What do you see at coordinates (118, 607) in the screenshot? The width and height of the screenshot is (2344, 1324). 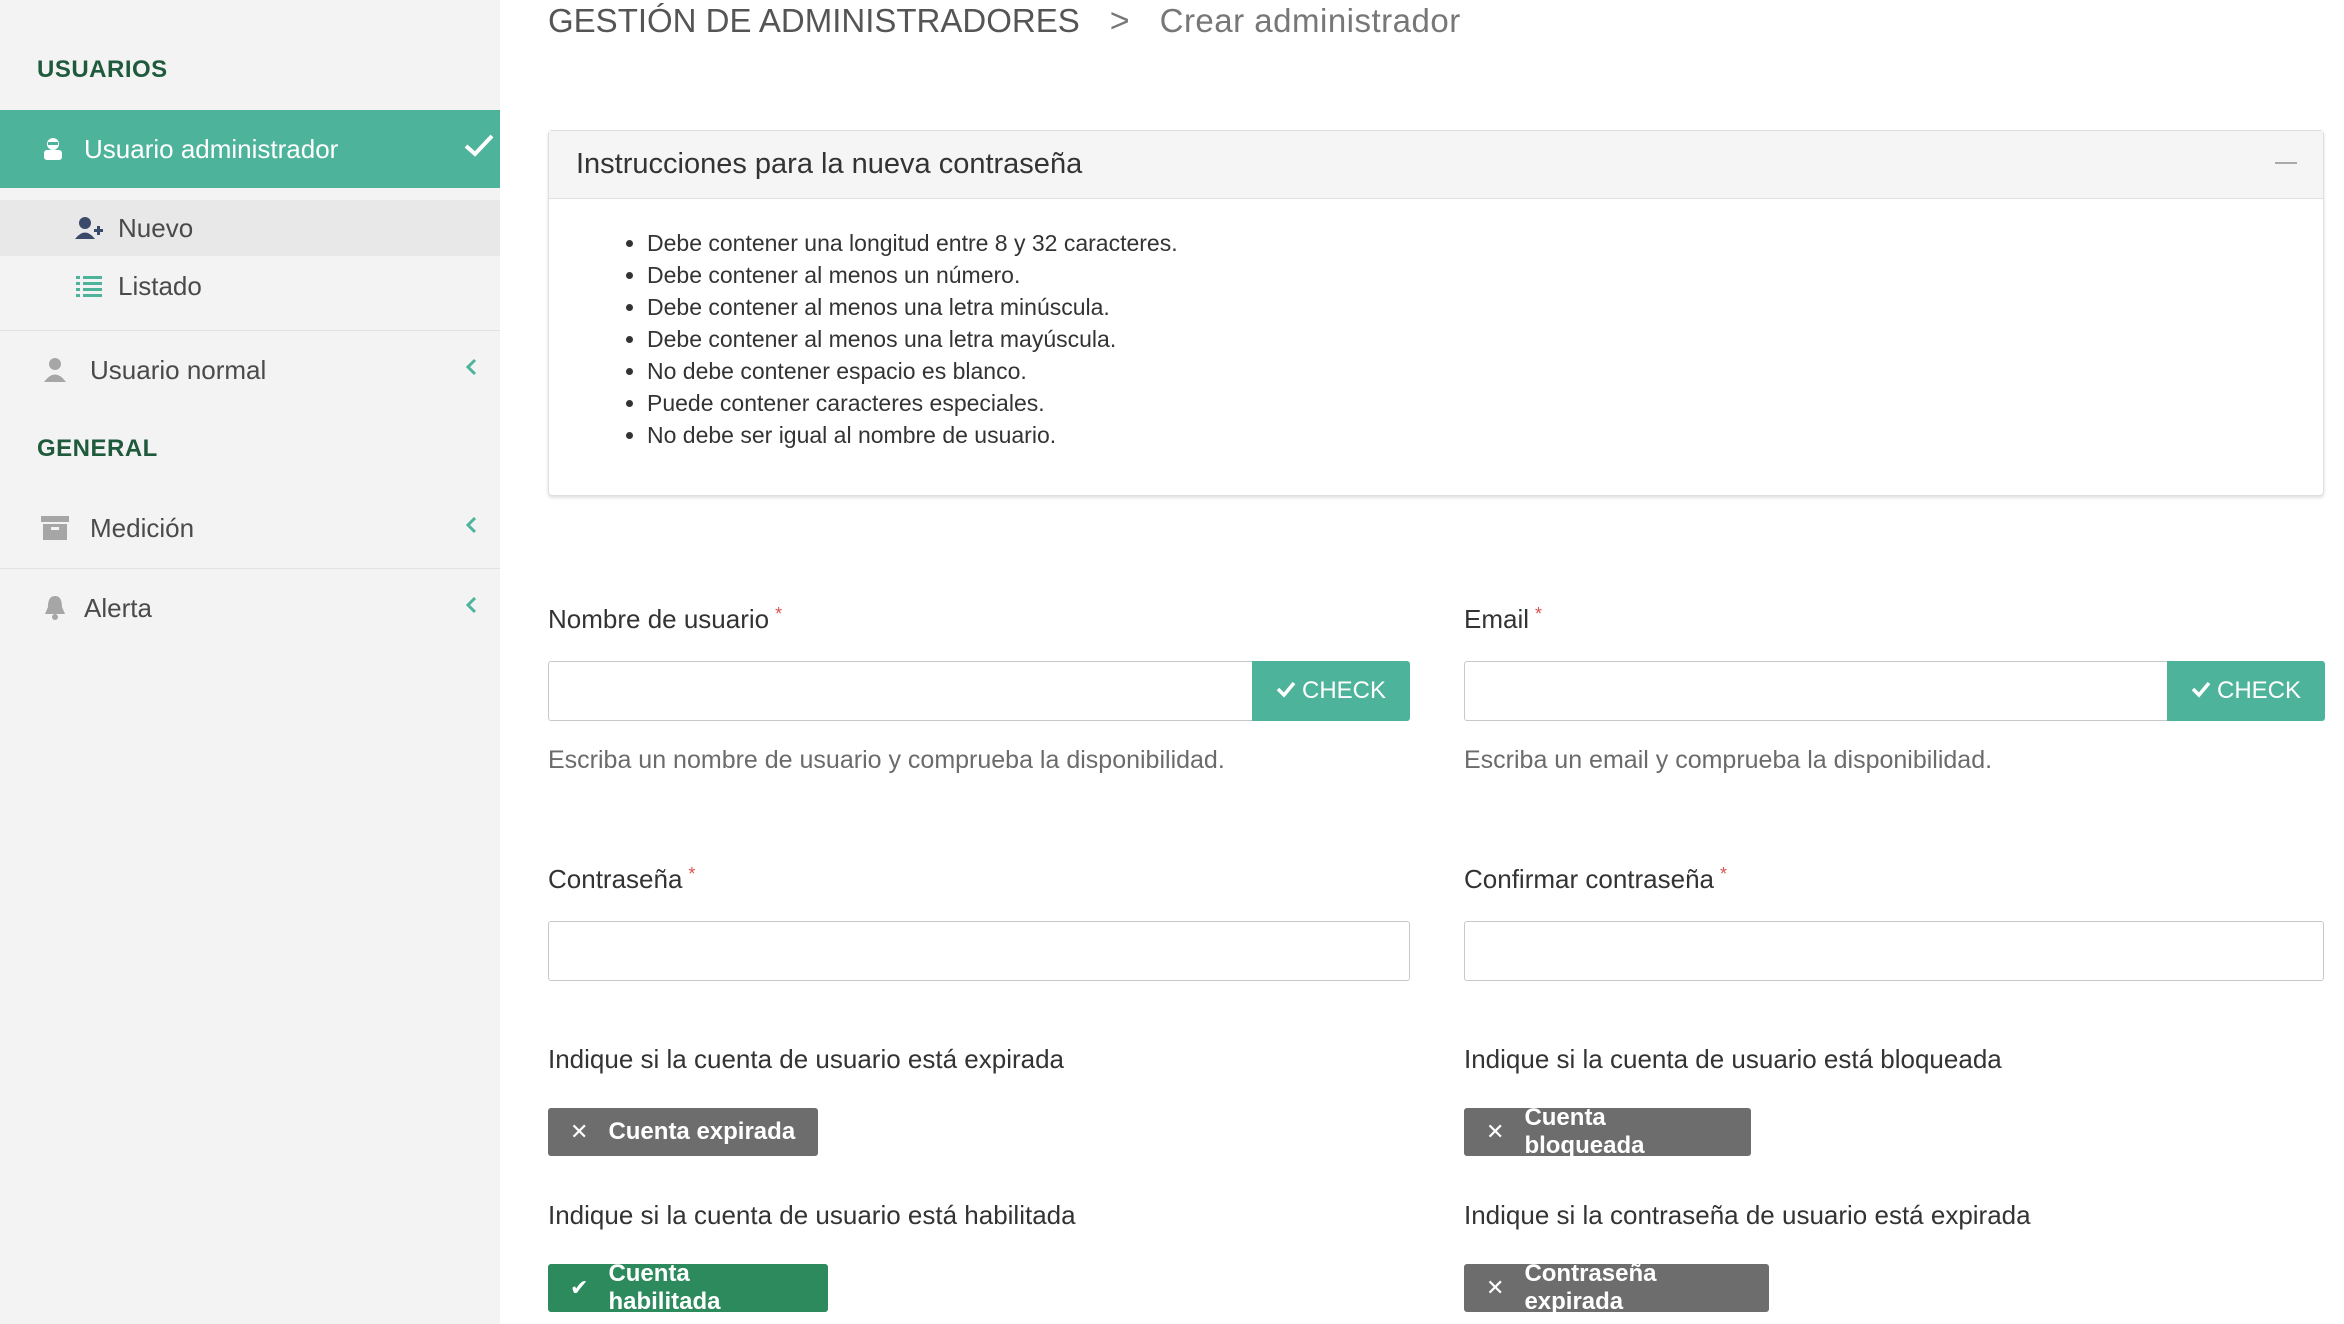 I see `sidebar-item-label: Alerta` at bounding box center [118, 607].